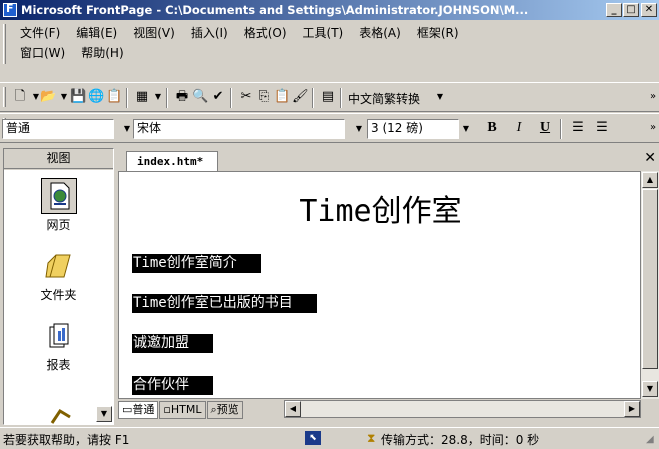 The image size is (659, 449). I want to click on tab-preview: ⌕预览, so click(224, 410).